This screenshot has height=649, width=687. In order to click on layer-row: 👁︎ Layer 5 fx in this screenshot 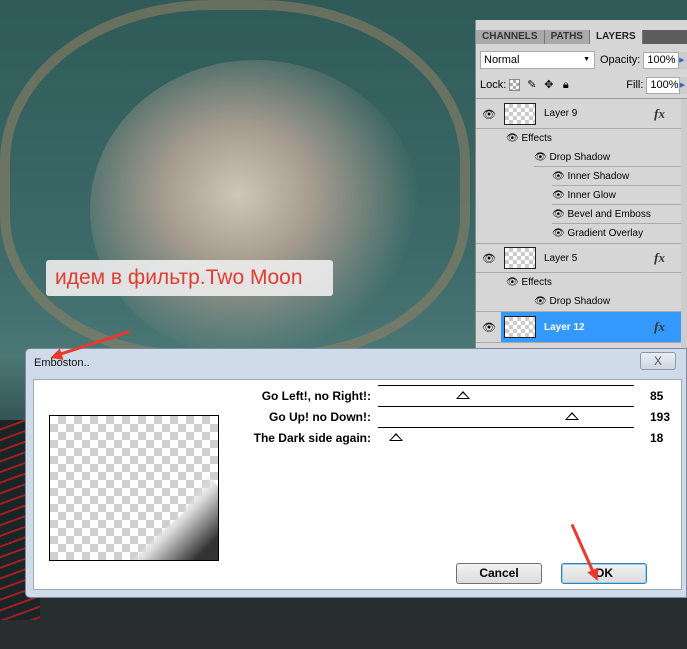, I will do `click(581, 258)`.